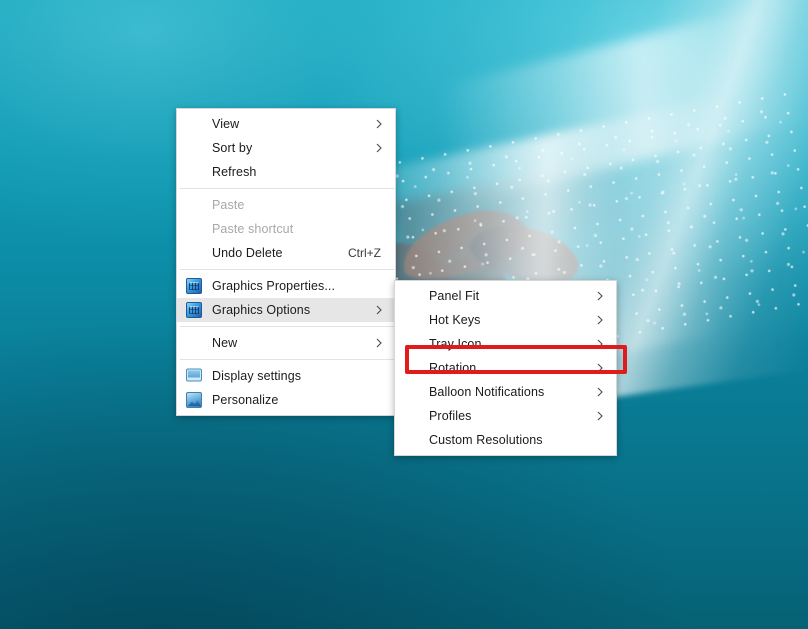  What do you see at coordinates (286, 172) in the screenshot?
I see `menu-item-refresh: Refresh` at bounding box center [286, 172].